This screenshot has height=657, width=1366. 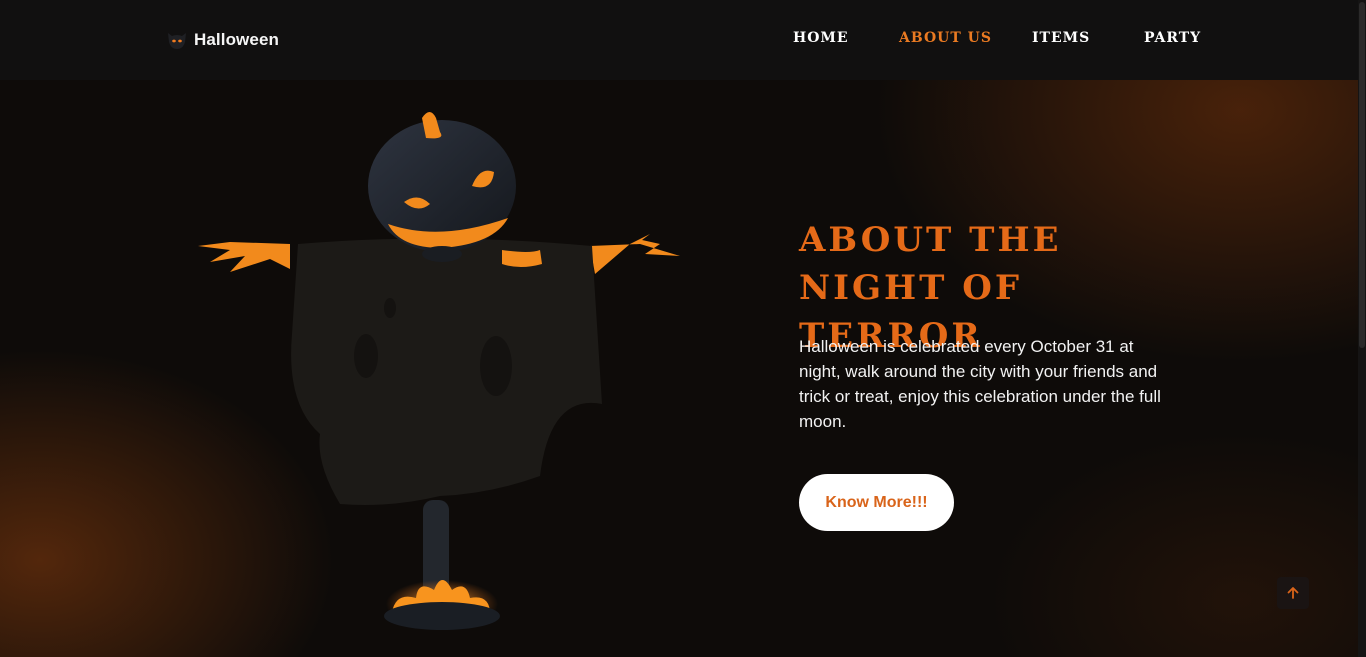 I want to click on site-header: Halloween Home About Us Items Party, so click(x=679, y=40).